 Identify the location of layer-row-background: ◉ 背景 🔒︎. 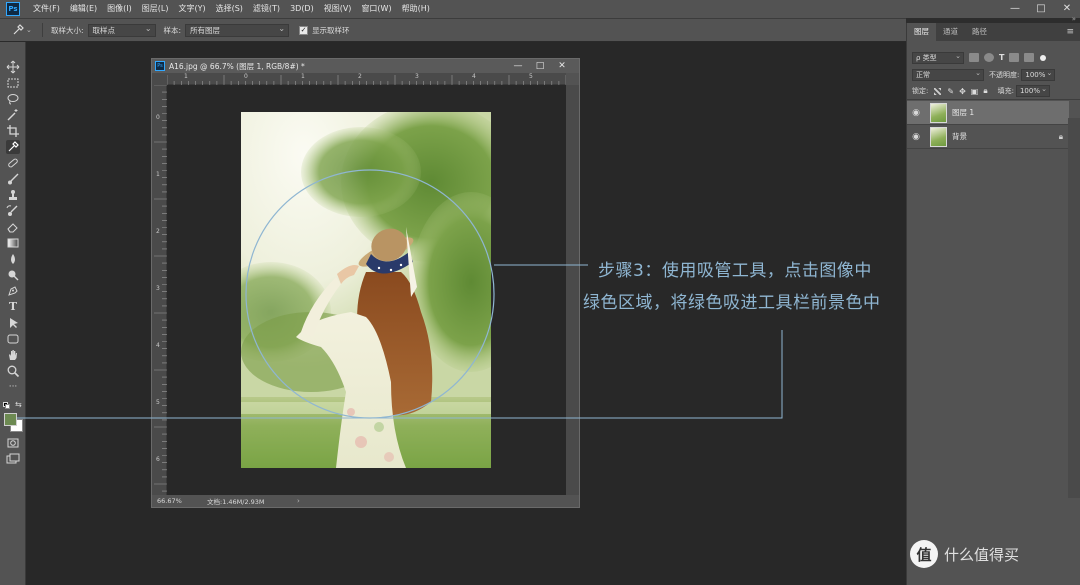
(988, 137).